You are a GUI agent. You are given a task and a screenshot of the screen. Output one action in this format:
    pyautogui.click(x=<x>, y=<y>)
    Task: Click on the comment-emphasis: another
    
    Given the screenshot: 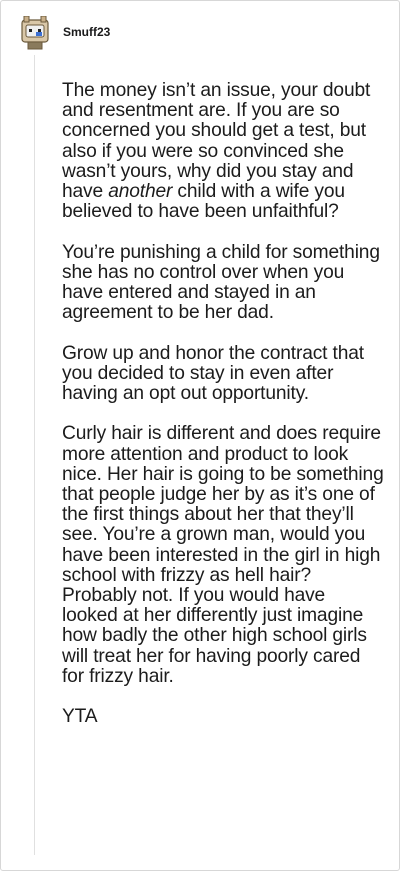 What is the action you would take?
    pyautogui.click(x=140, y=192)
    